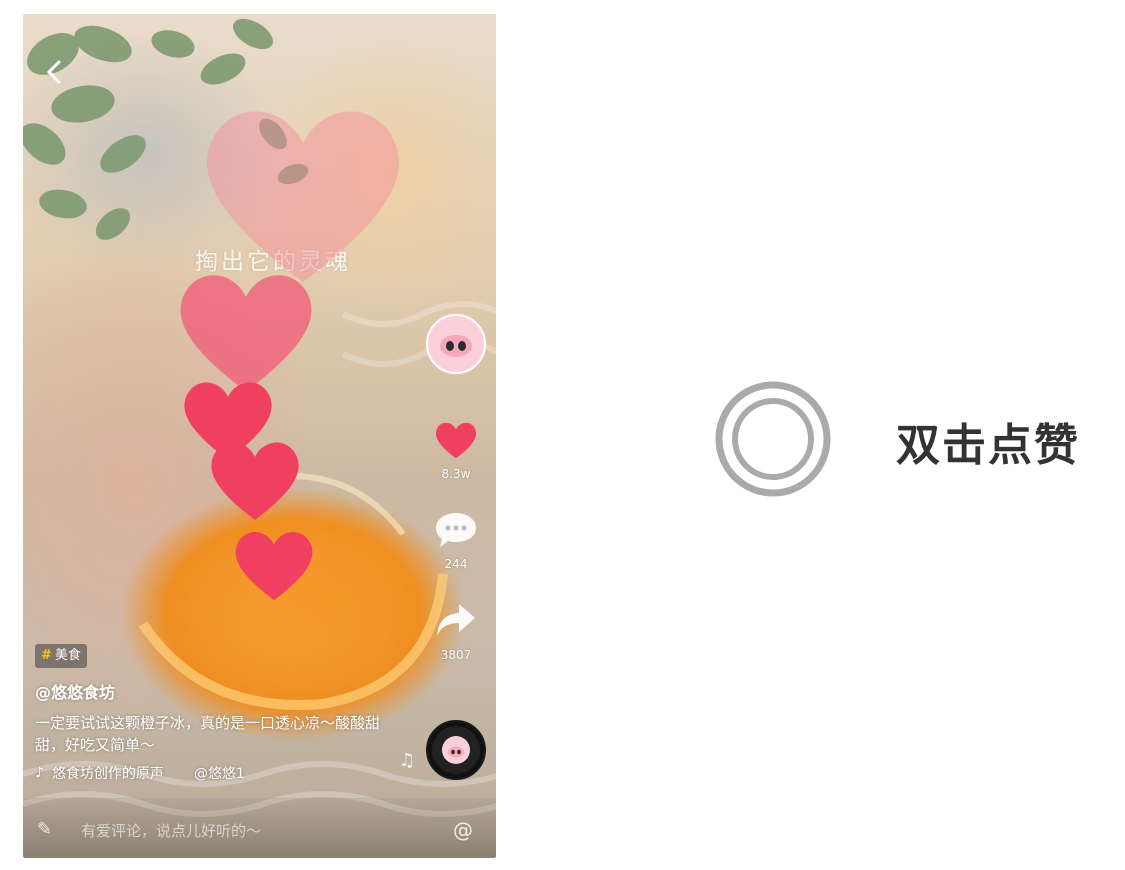  I want to click on at-mention-icon: @, so click(463, 830).